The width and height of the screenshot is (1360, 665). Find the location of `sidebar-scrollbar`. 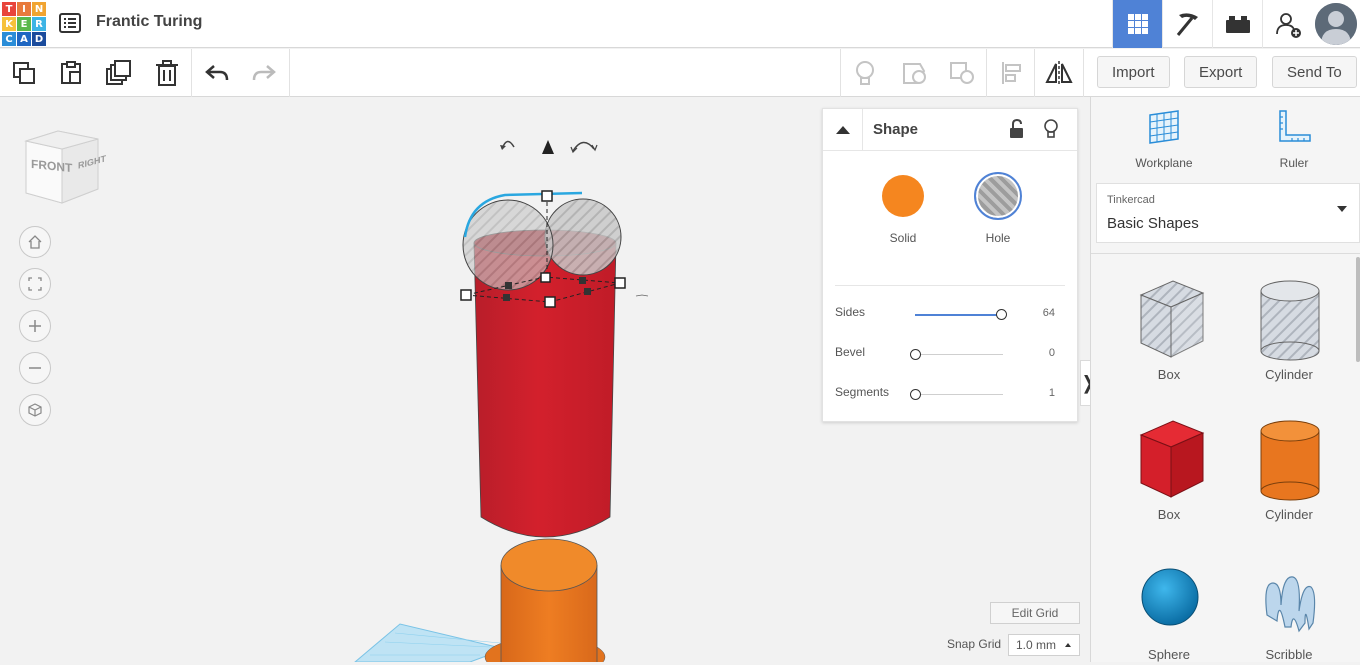

sidebar-scrollbar is located at coordinates (1358, 309).